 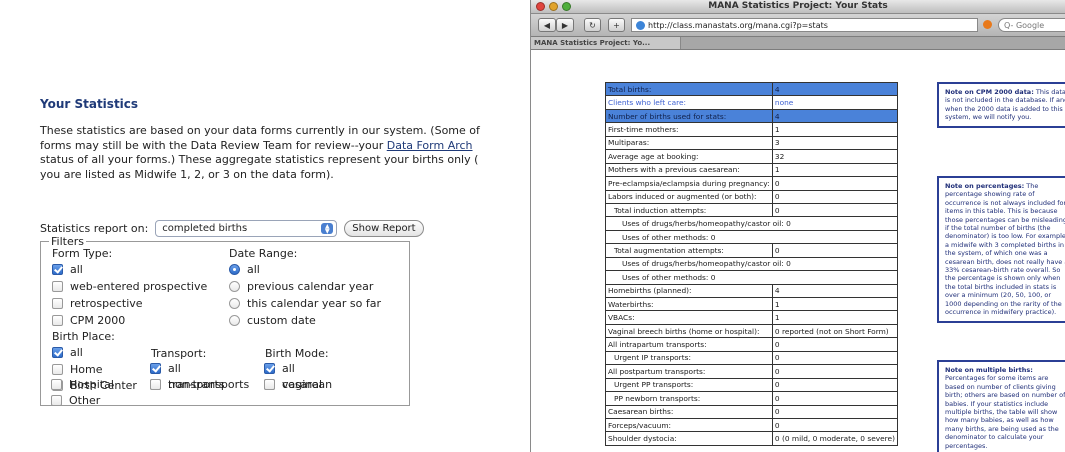 I want to click on show-report-button: Show Report, so click(x=384, y=228).